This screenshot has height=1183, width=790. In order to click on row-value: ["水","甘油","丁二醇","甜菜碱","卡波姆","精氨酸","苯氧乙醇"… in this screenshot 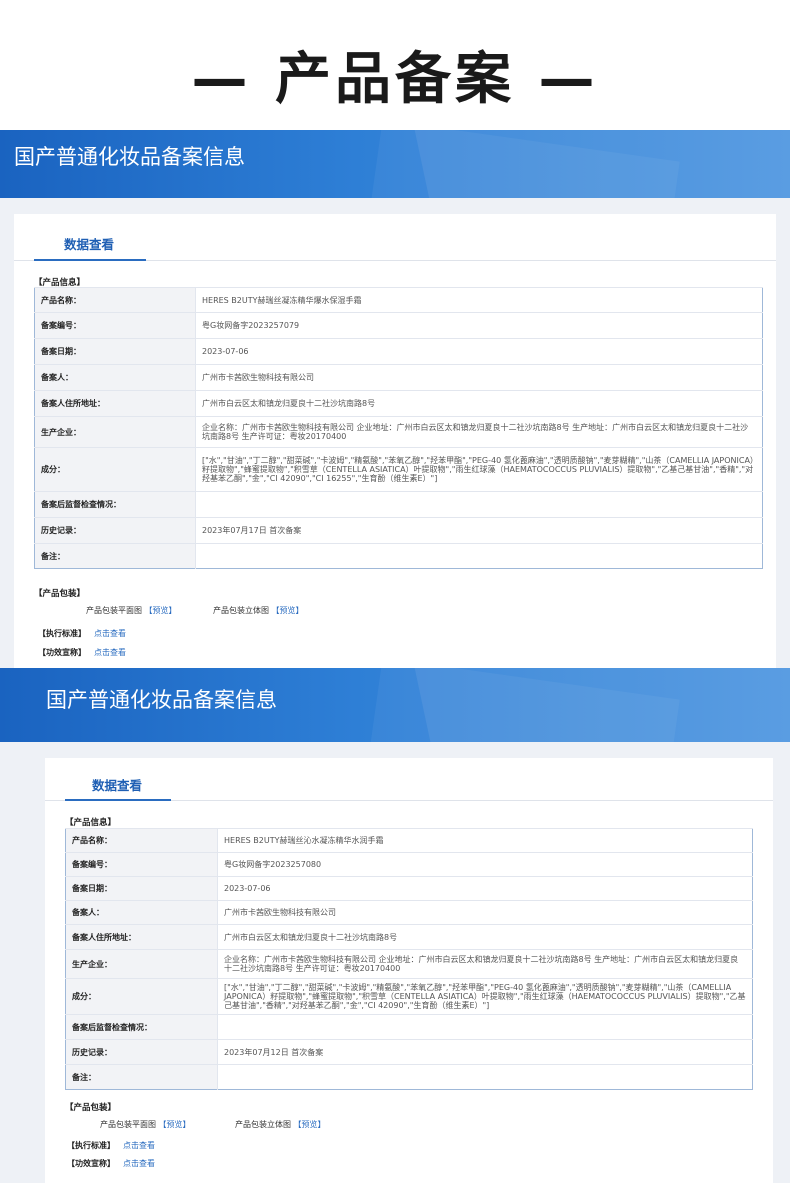, I will do `click(485, 996)`.